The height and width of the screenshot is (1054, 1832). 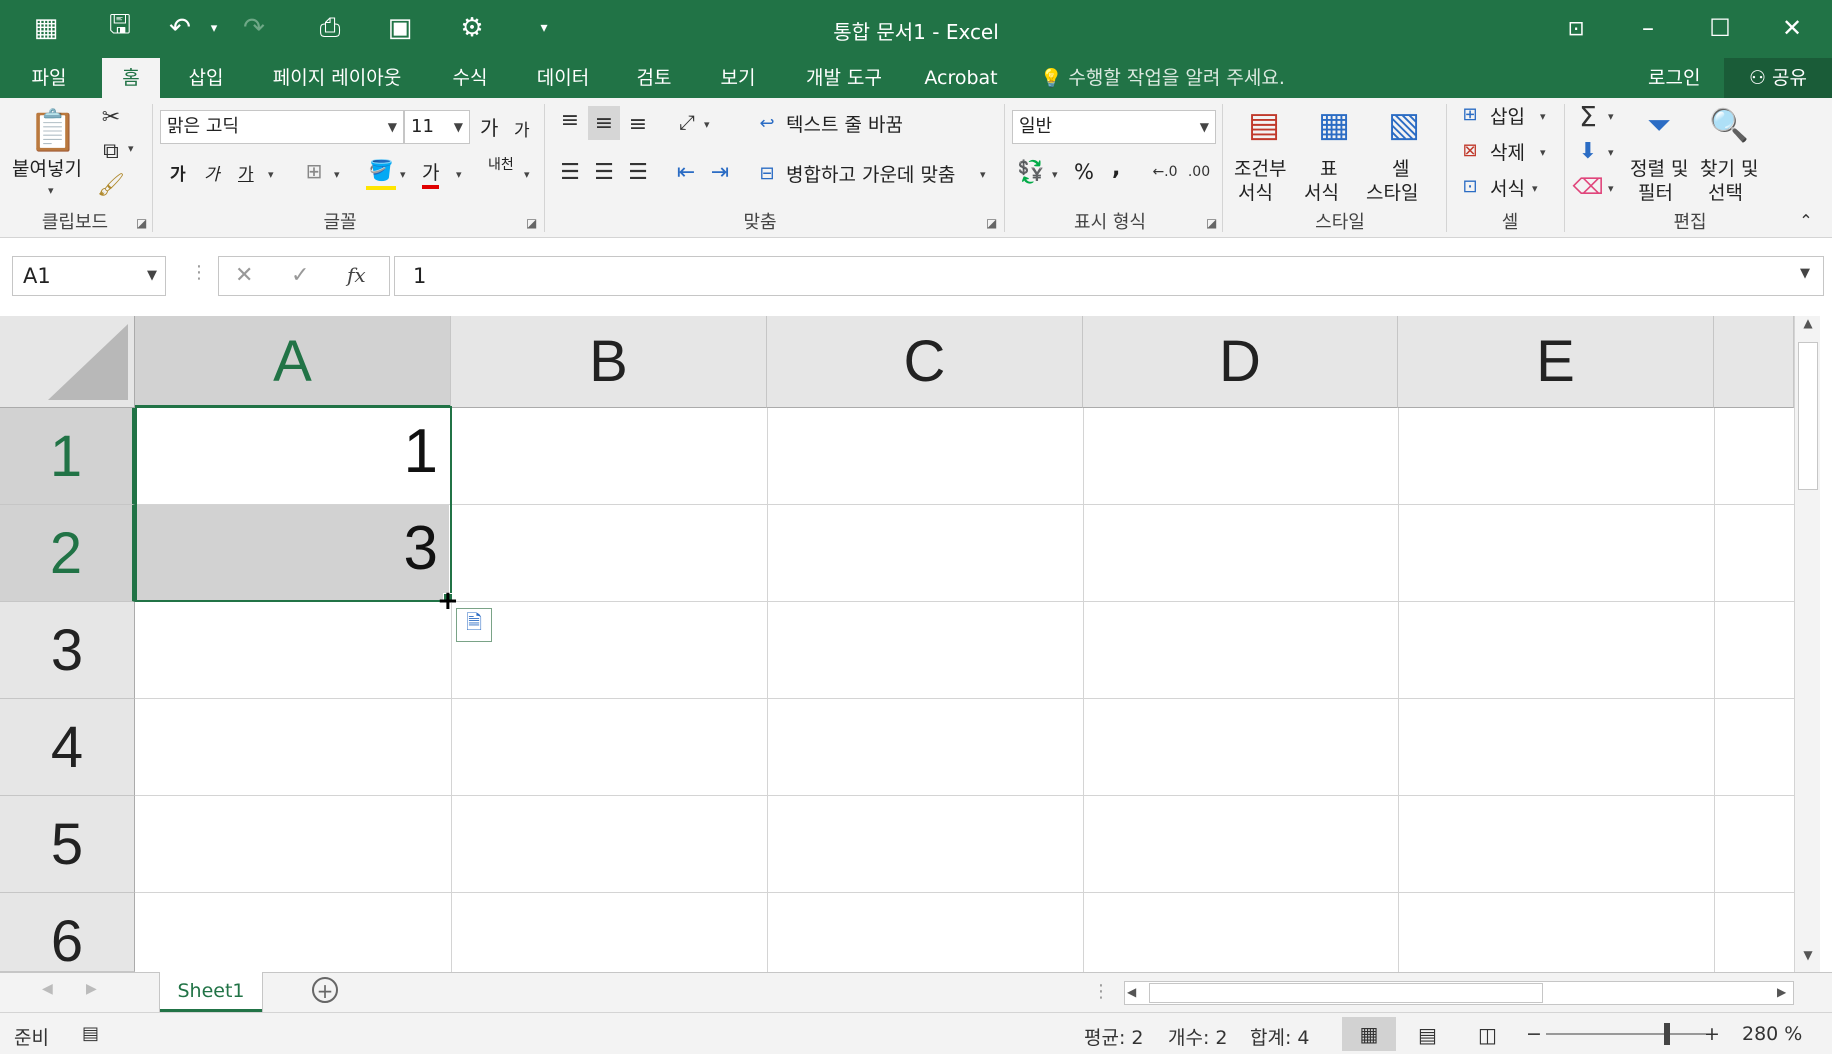 I want to click on page-break-view-icon: ◫, so click(x=1487, y=1035).